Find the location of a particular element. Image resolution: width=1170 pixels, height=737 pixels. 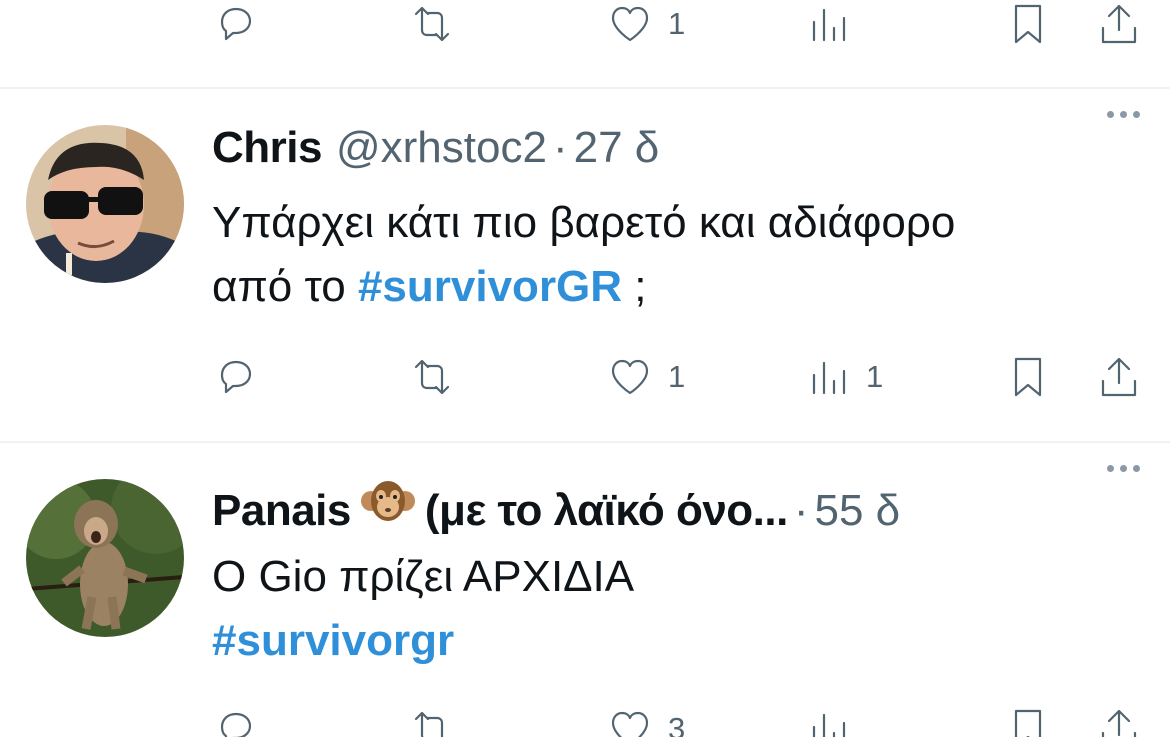

like-count: 3 is located at coordinates (677, 724).